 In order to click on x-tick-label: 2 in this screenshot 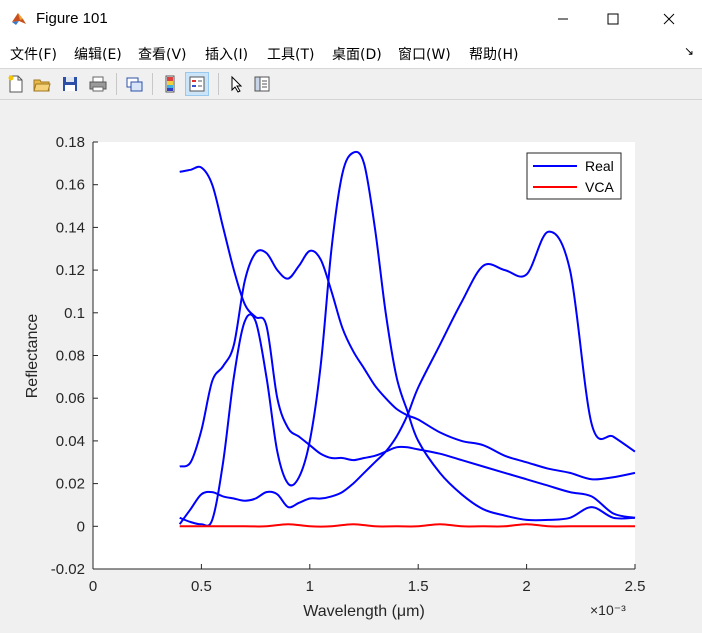, I will do `click(526, 586)`.